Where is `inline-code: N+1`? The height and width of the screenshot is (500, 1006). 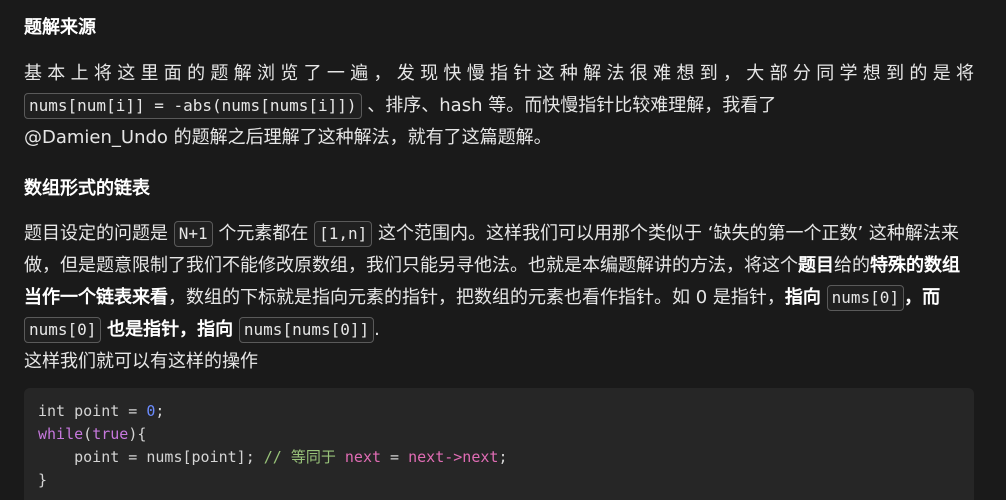 inline-code: N+1 is located at coordinates (193, 234).